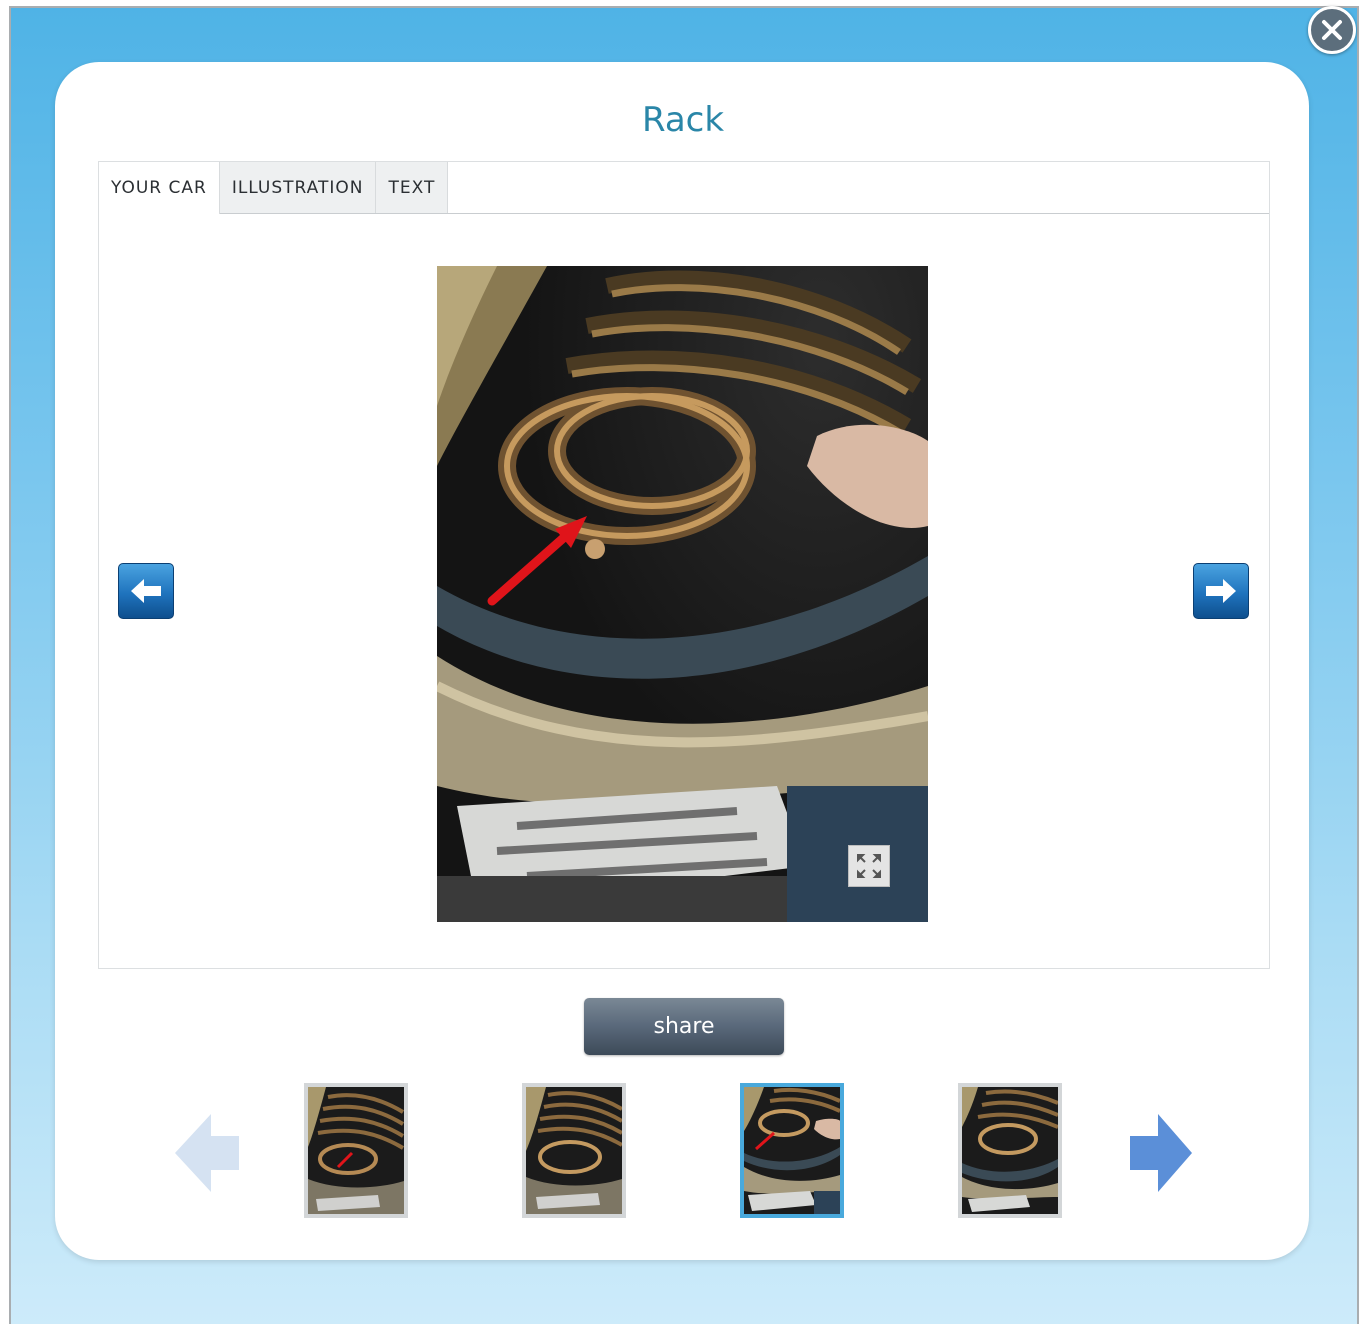 This screenshot has height=1324, width=1366. Describe the element at coordinates (412, 187) in the screenshot. I see `tab-text: TEXT` at that location.